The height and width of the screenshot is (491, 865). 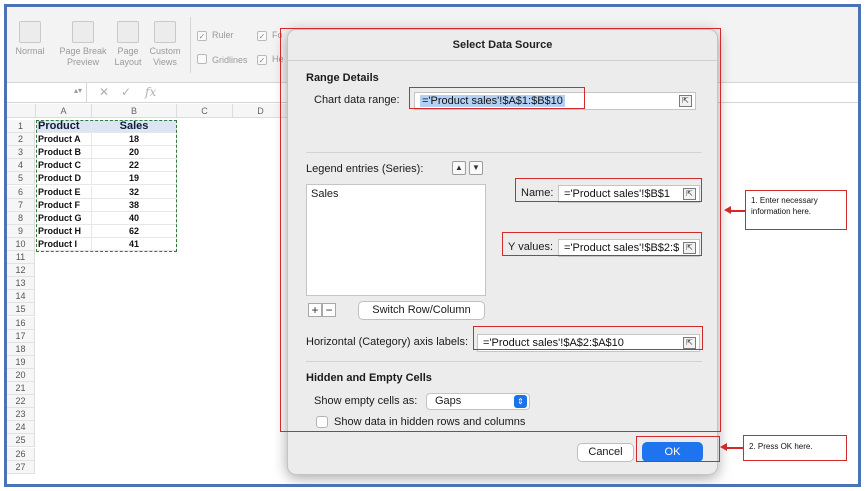 I want to click on formula-bar-checkbox: ✓ Fo, so click(x=270, y=35).